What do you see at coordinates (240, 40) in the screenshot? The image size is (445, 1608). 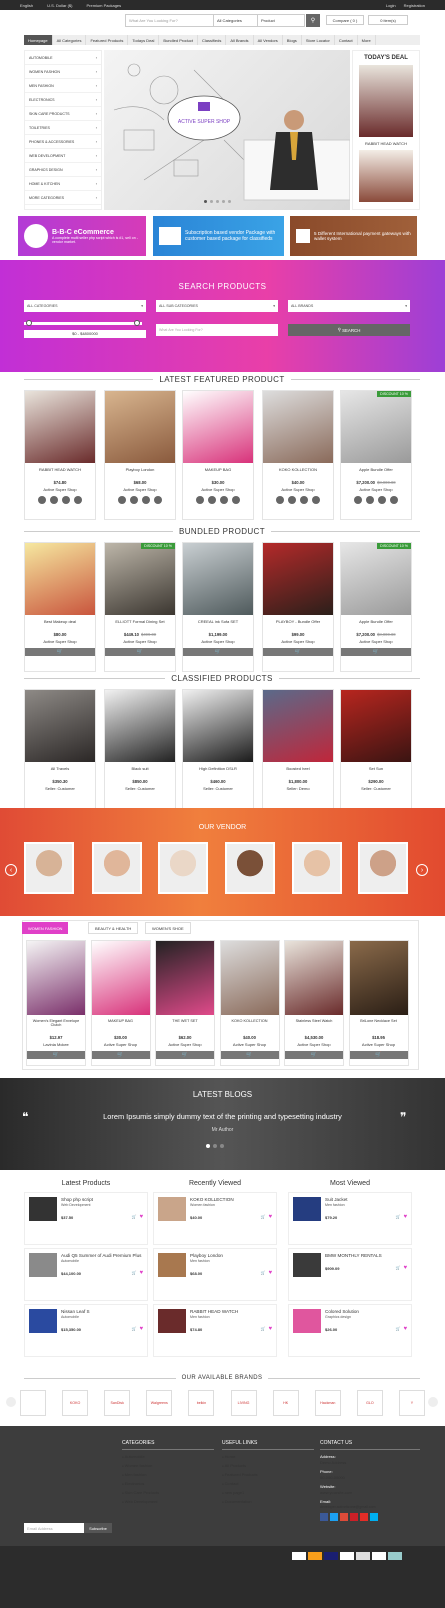 I see `nav-item: All Brands` at bounding box center [240, 40].